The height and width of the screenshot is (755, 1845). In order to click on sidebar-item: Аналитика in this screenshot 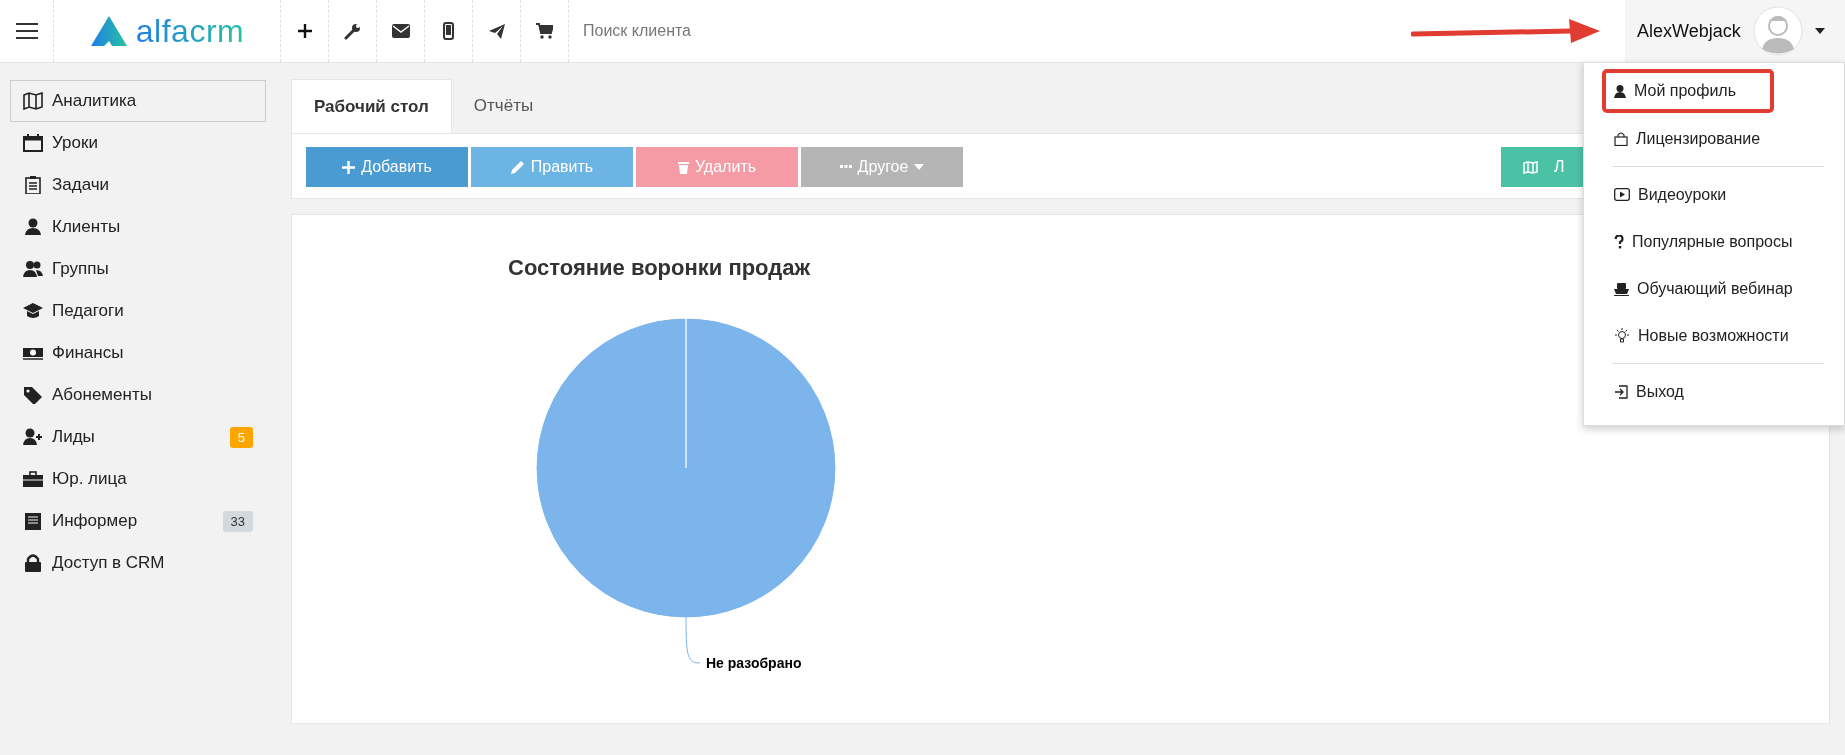, I will do `click(138, 101)`.